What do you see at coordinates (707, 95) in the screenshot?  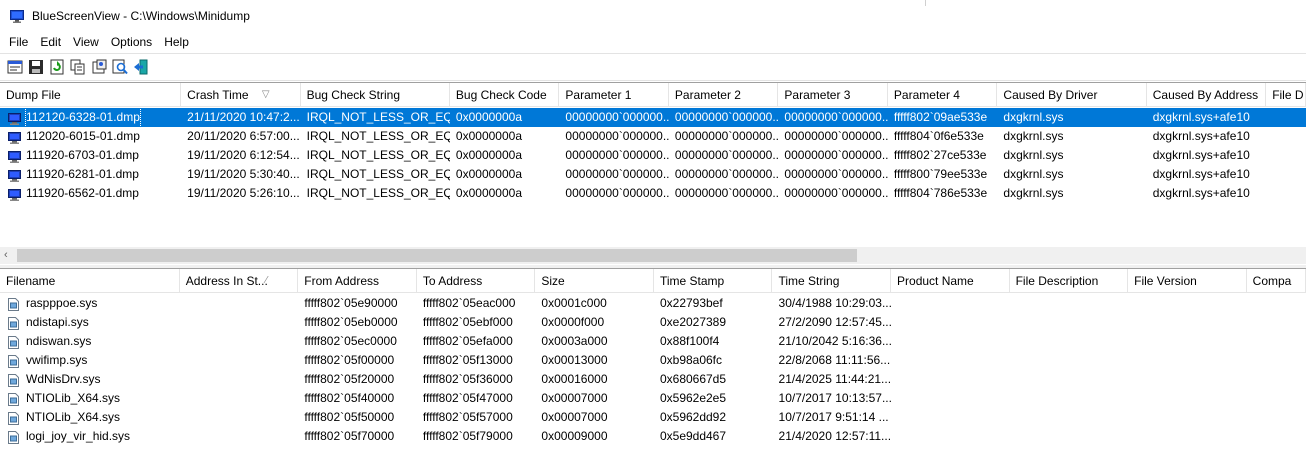 I see `column-header-label: Parameter 2` at bounding box center [707, 95].